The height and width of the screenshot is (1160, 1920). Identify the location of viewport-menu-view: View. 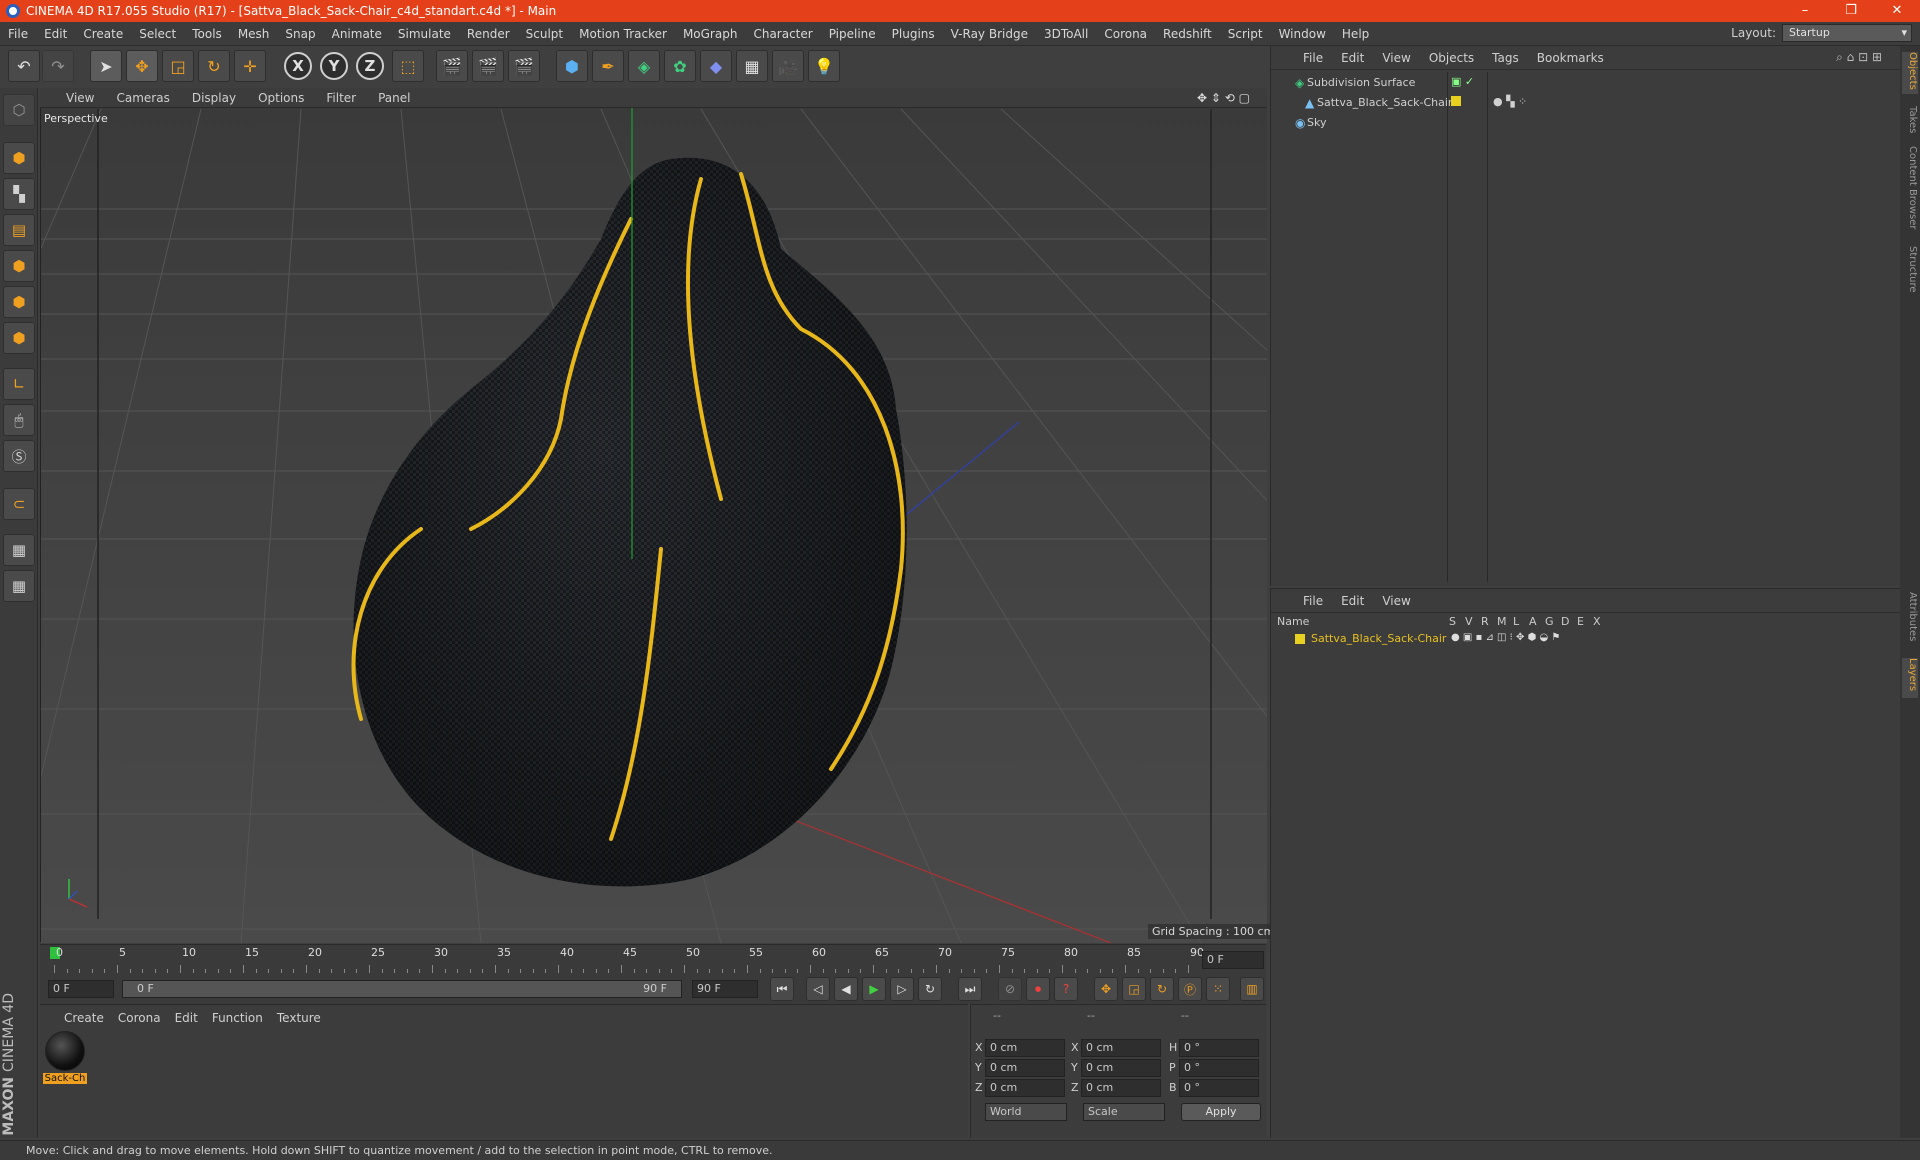
(79, 98).